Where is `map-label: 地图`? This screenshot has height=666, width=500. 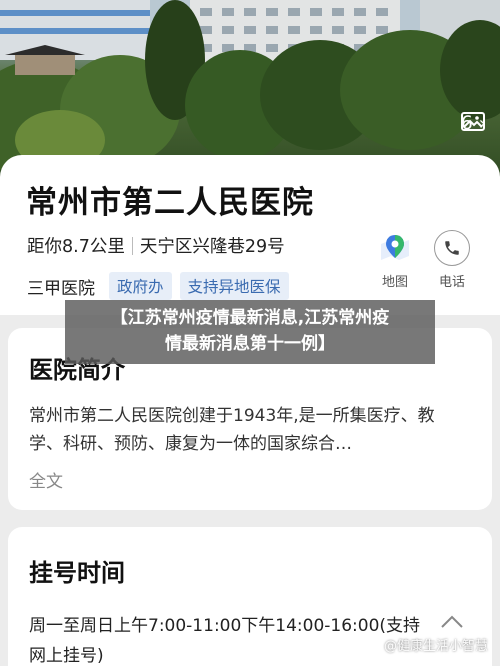 map-label: 地图 is located at coordinates (394, 282).